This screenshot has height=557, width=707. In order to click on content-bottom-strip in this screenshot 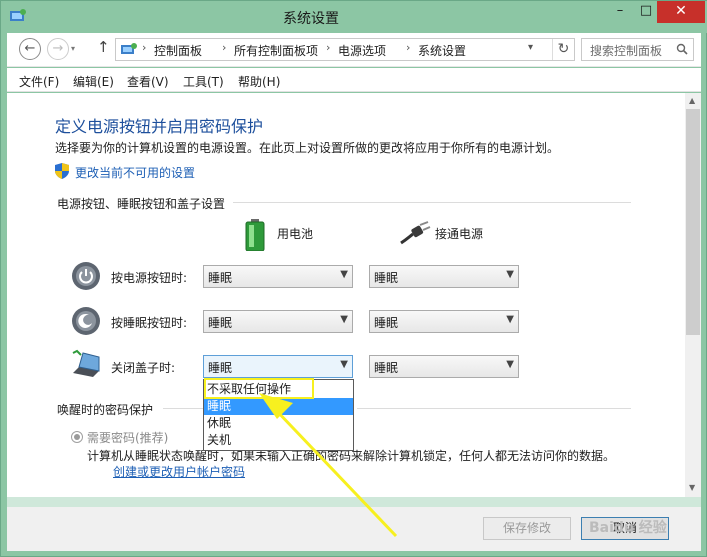, I will do `click(354, 502)`.